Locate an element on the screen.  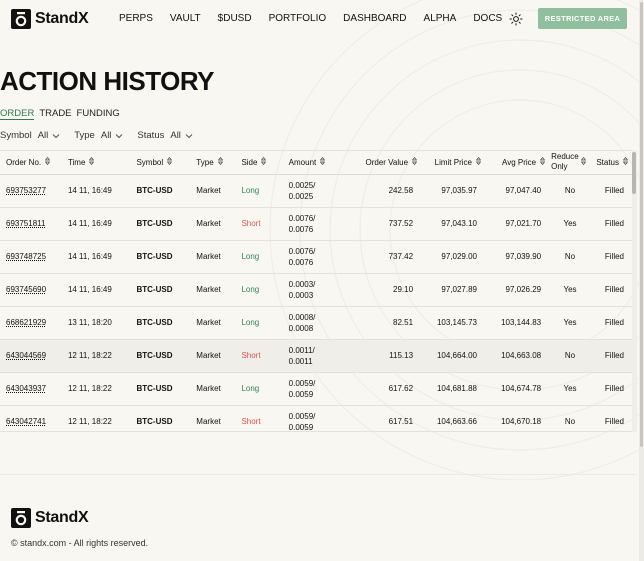
status-value: Filled is located at coordinates (614, 223).